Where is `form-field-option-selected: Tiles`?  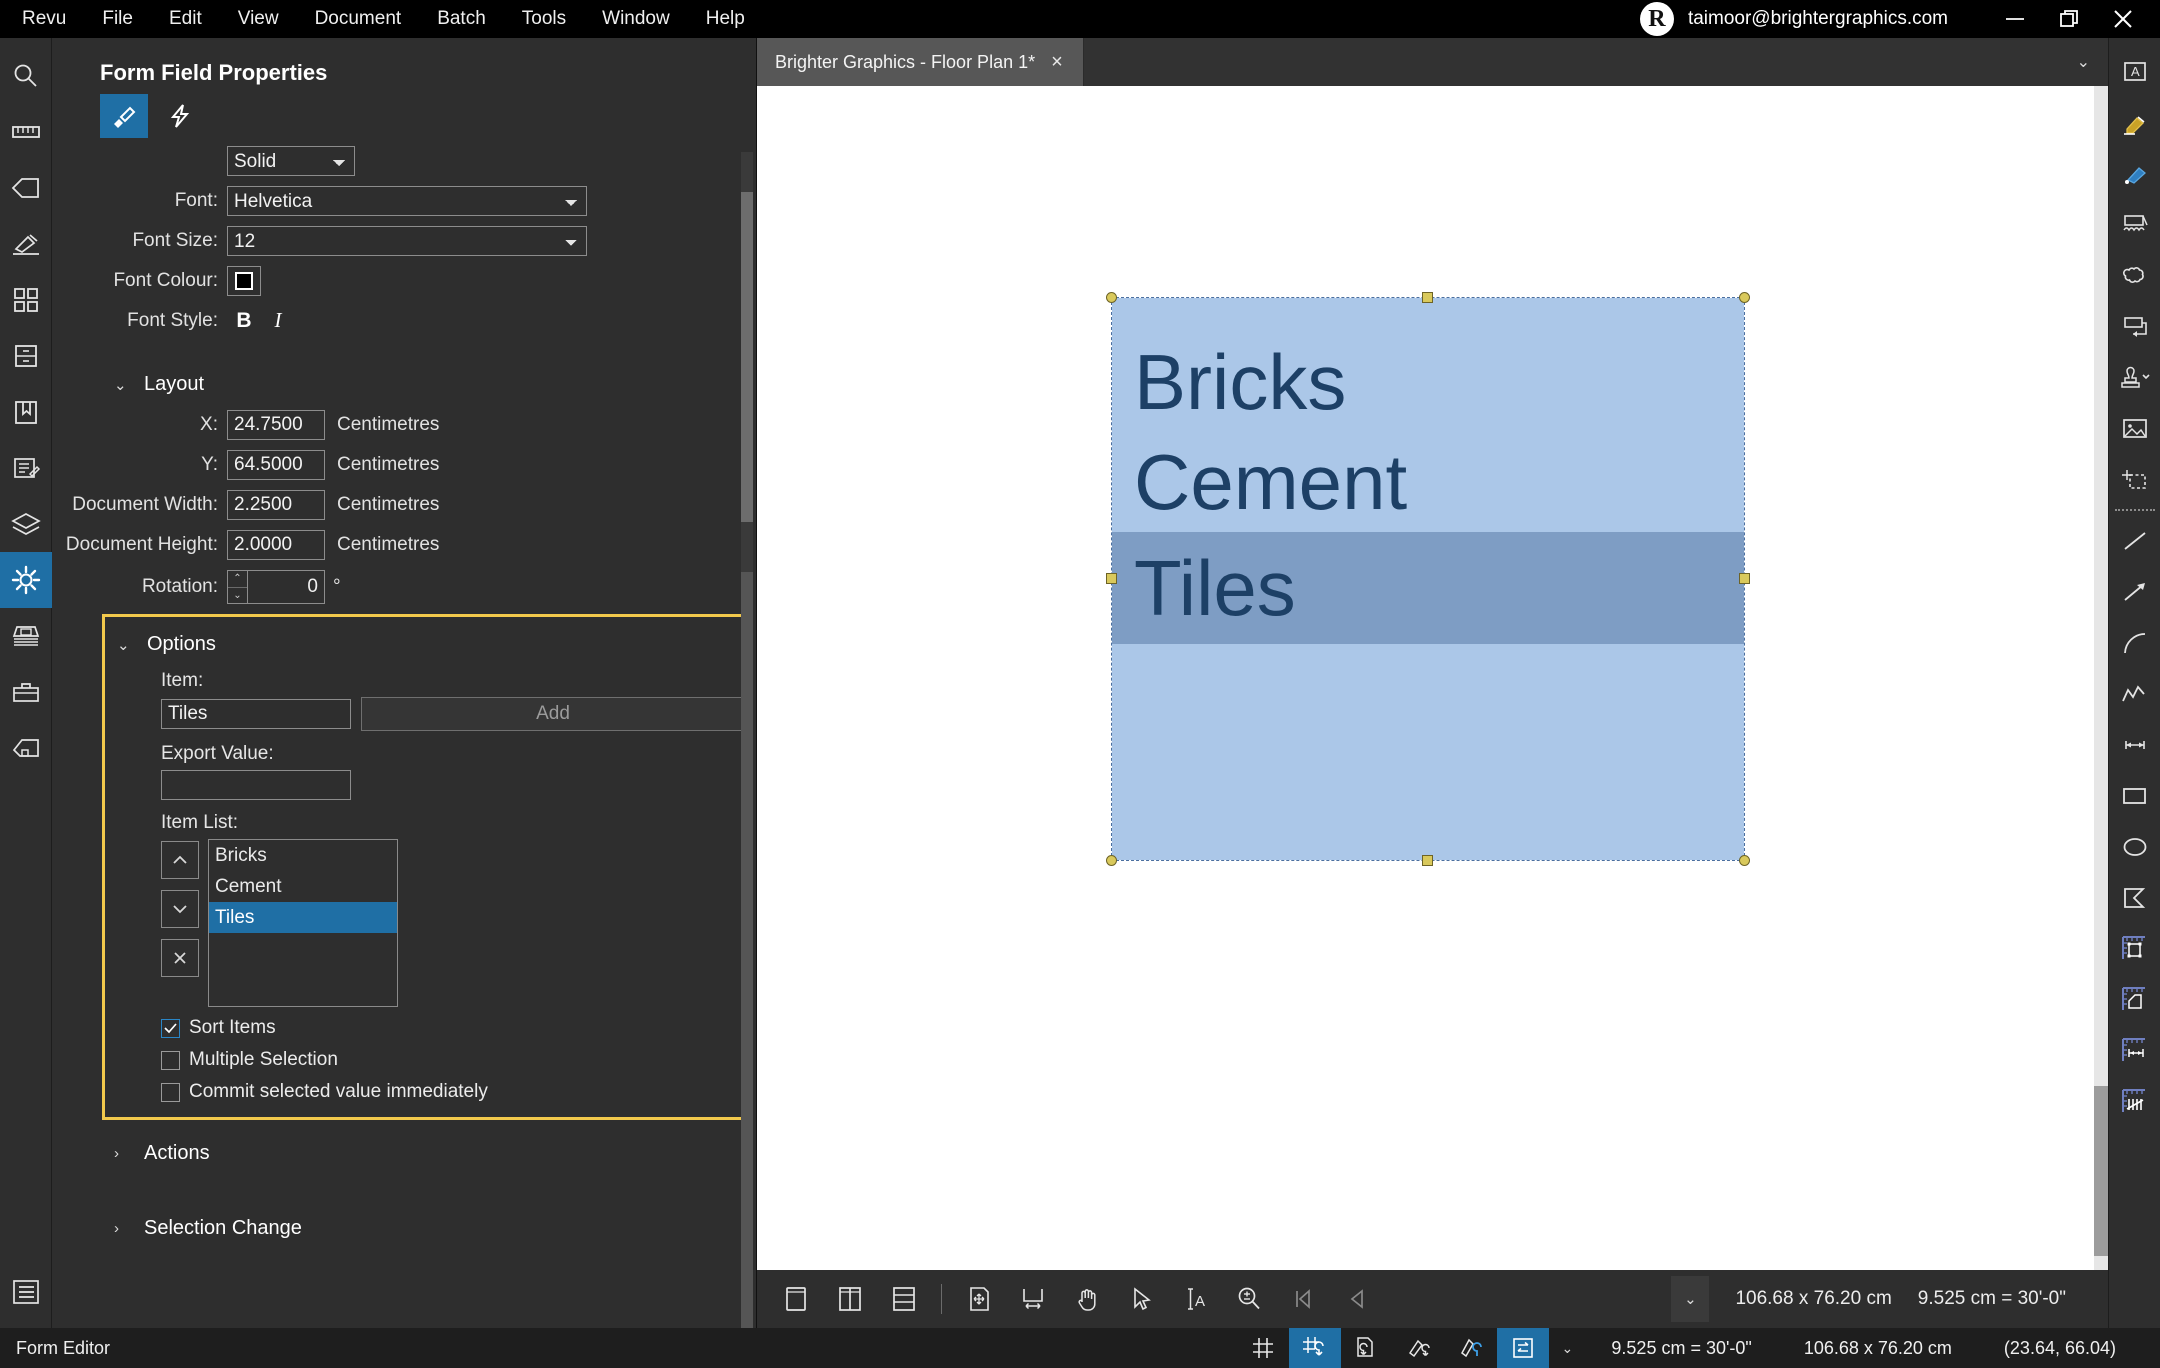 form-field-option-selected: Tiles is located at coordinates (1428, 588).